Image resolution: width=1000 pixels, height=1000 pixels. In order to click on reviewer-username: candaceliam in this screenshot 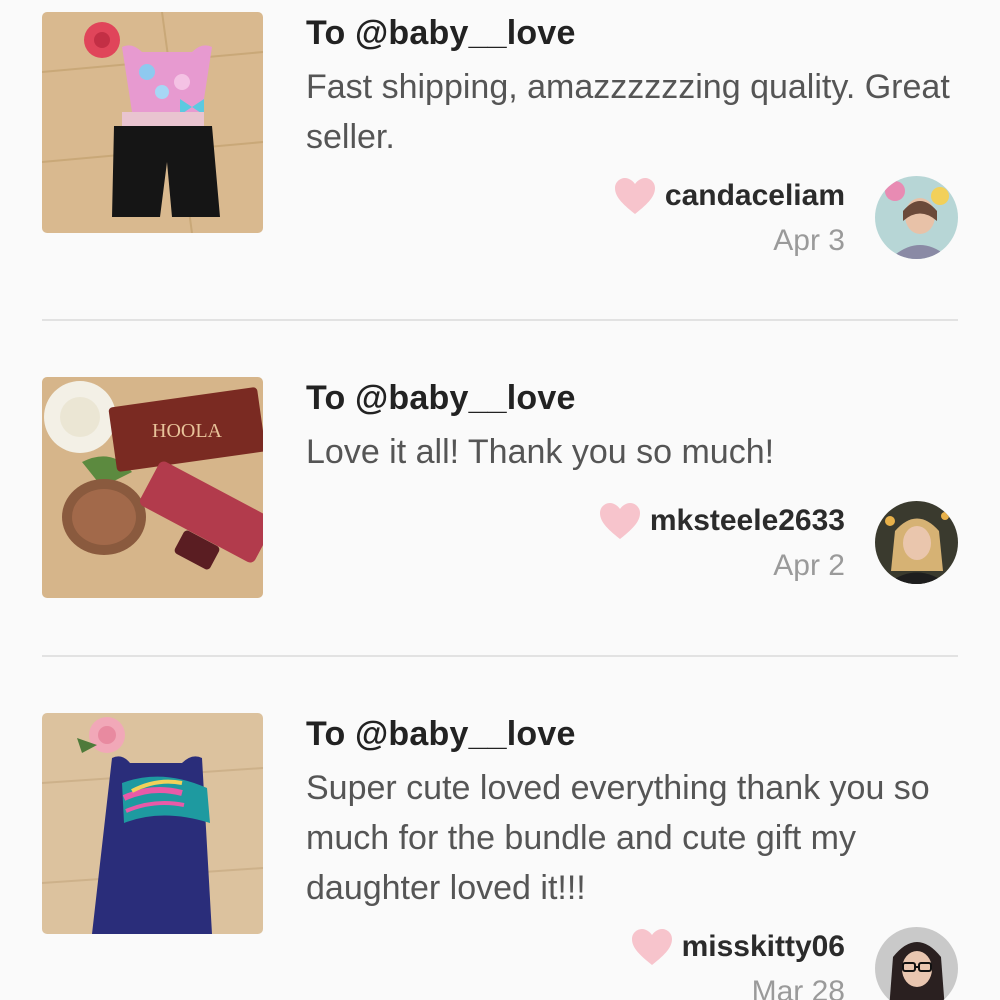, I will do `click(755, 196)`.